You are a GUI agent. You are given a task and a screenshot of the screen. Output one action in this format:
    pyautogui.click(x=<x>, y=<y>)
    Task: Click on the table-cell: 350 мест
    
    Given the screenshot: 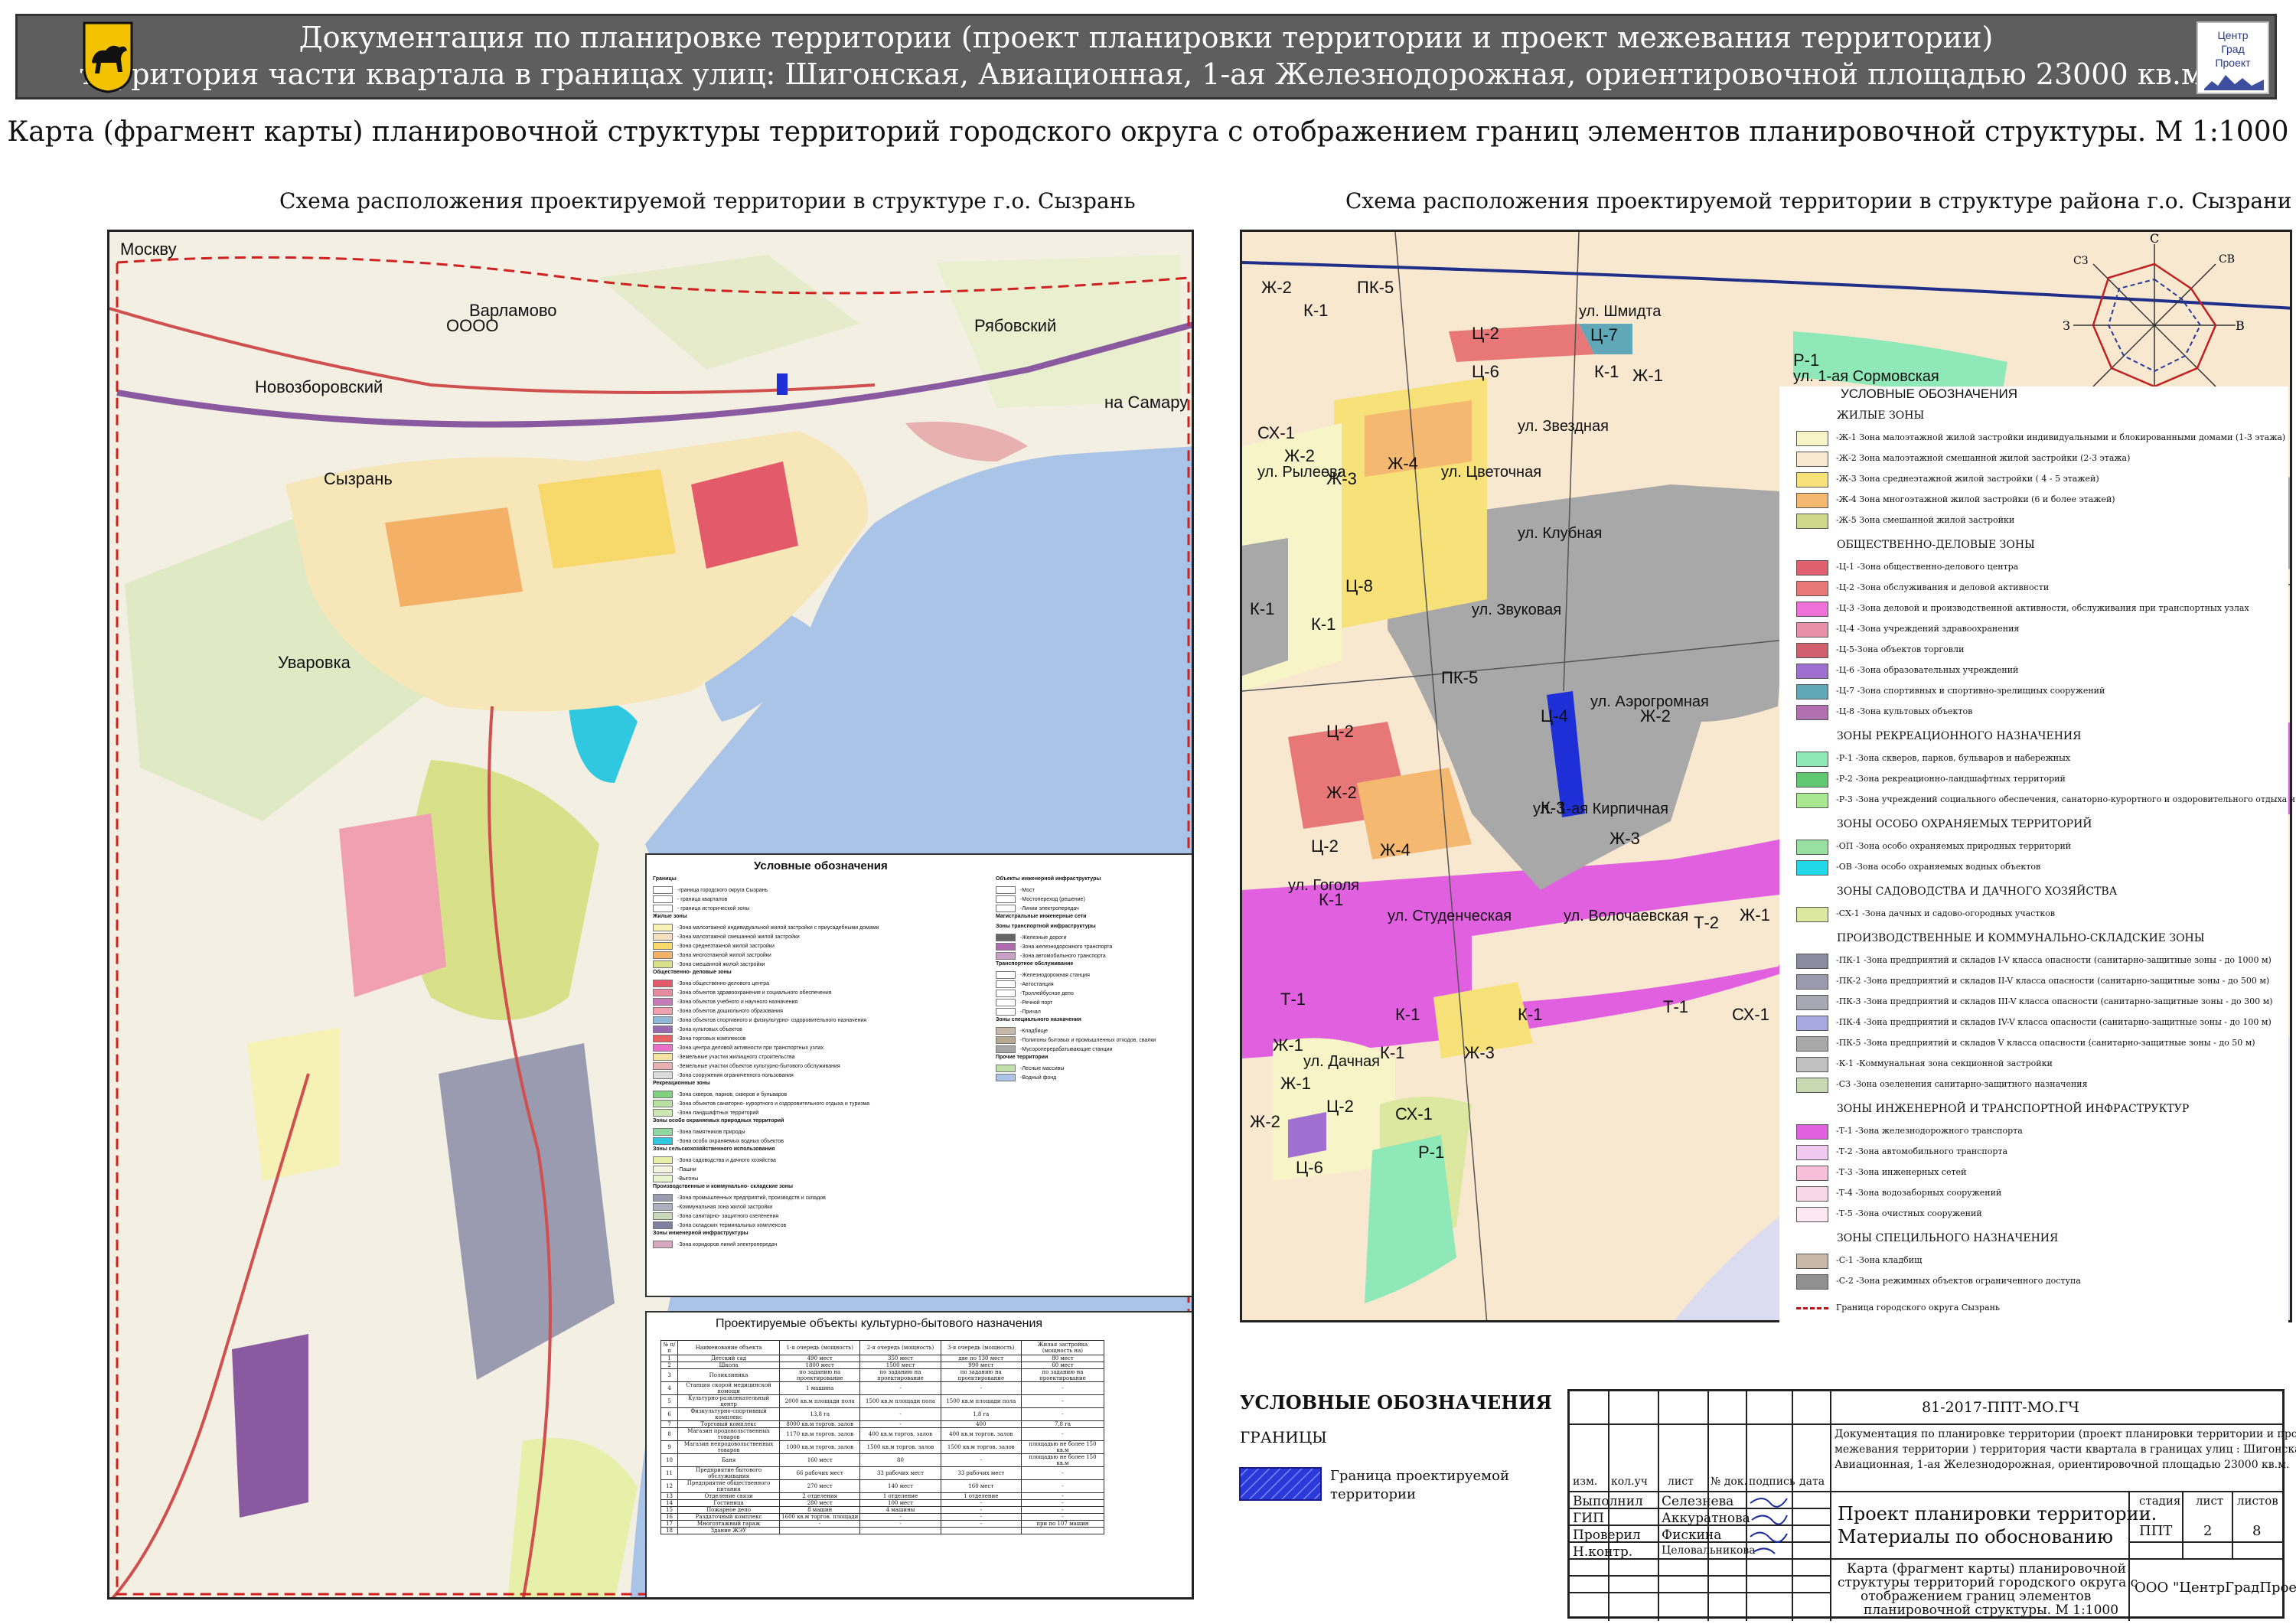 What is the action you would take?
    pyautogui.click(x=900, y=1358)
    